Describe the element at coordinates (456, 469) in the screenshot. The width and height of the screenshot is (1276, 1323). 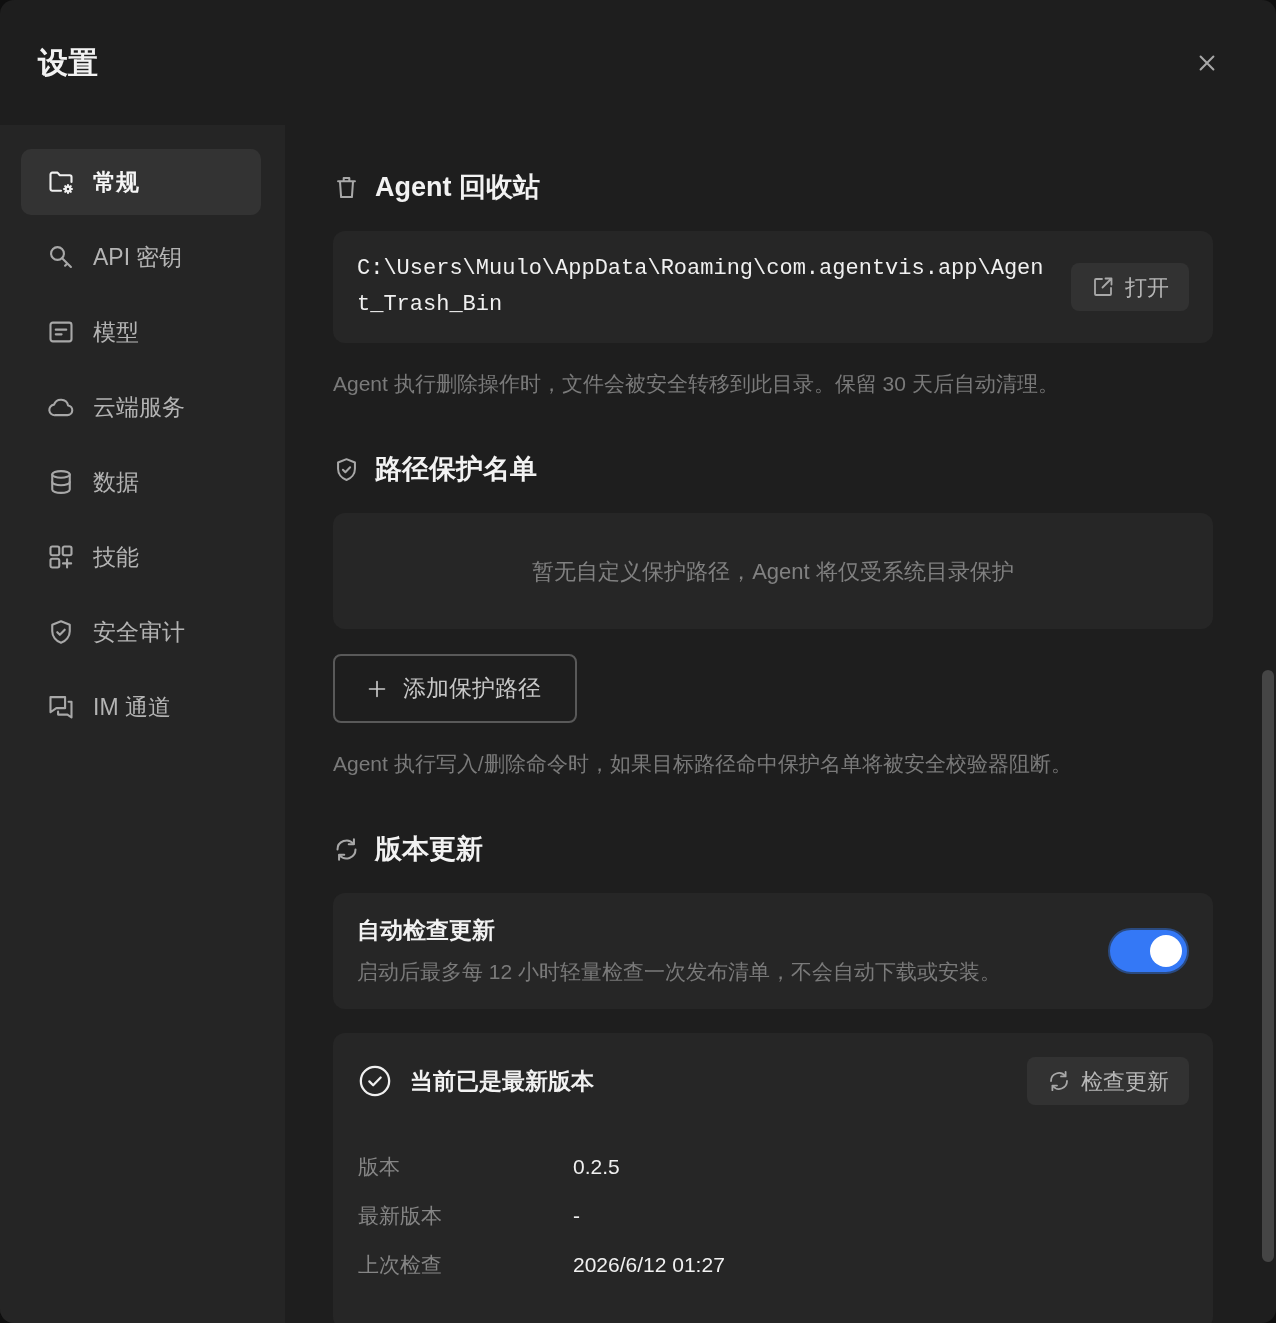
I see `section-title: 路径保护名单` at that location.